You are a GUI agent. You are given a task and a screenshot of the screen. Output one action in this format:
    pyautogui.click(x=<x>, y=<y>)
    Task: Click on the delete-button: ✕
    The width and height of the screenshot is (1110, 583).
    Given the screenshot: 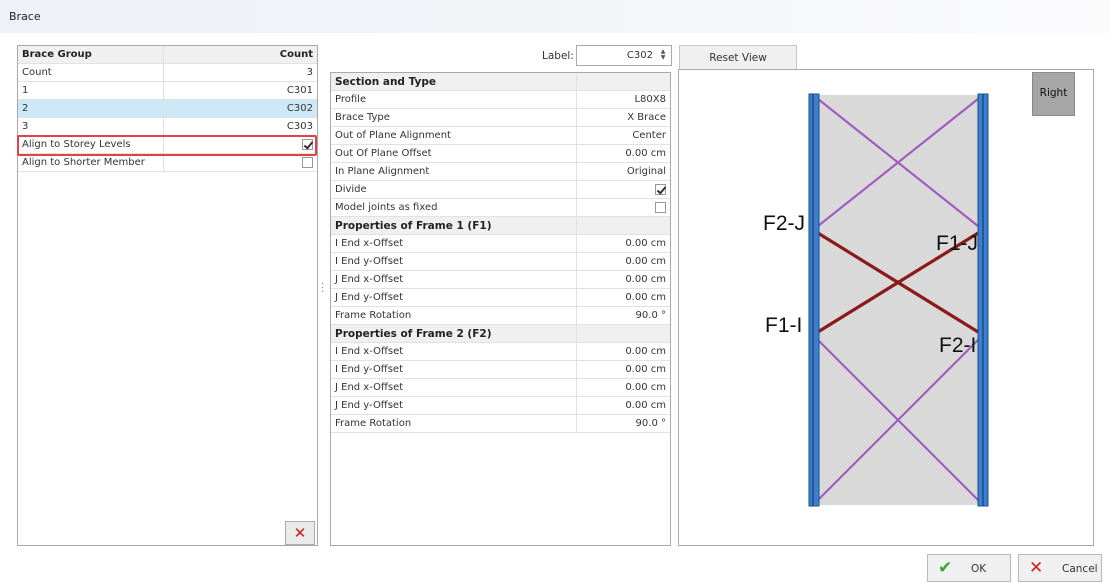 What is the action you would take?
    pyautogui.click(x=300, y=533)
    